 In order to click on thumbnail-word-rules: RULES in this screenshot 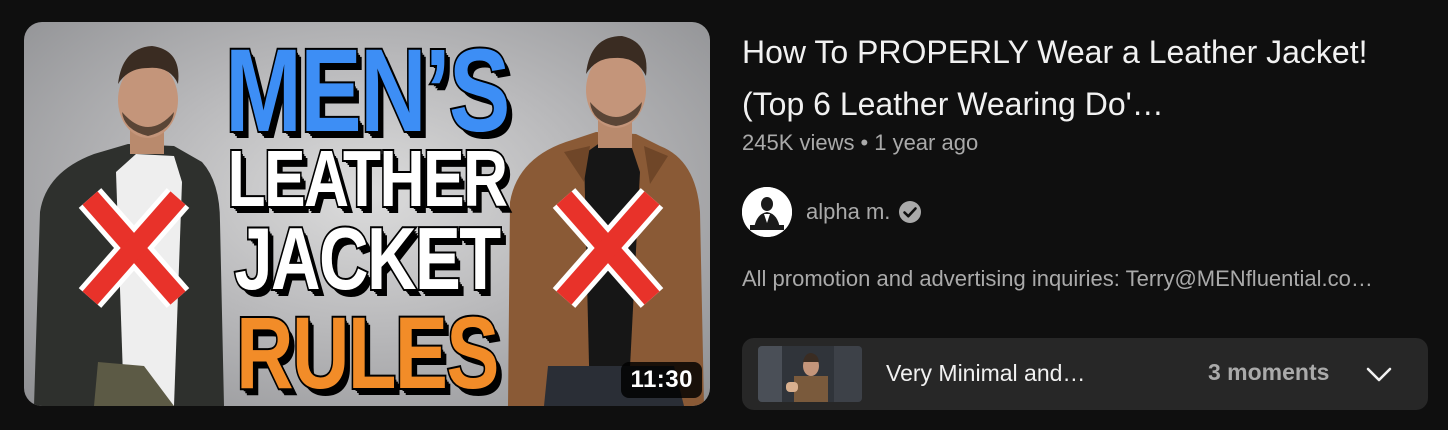, I will do `click(368, 351)`.